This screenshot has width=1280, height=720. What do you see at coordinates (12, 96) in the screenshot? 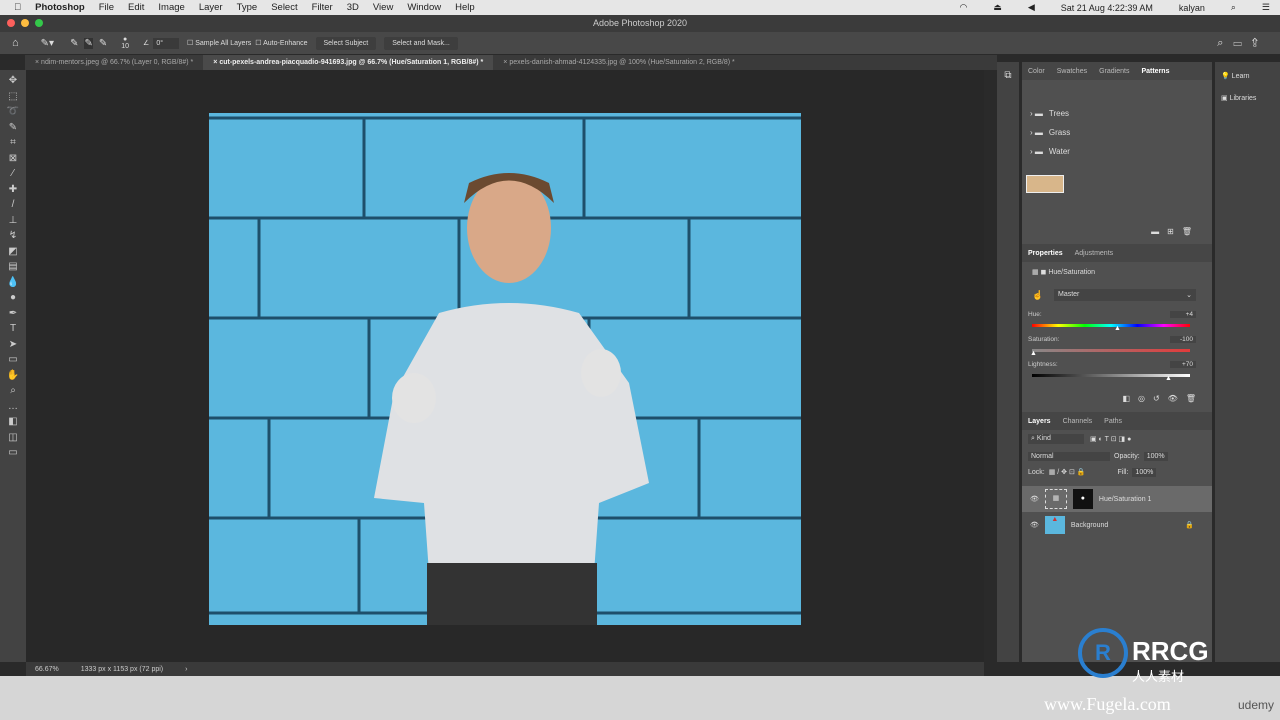
I see `marquee-tool-icon: ⬚` at bounding box center [12, 96].